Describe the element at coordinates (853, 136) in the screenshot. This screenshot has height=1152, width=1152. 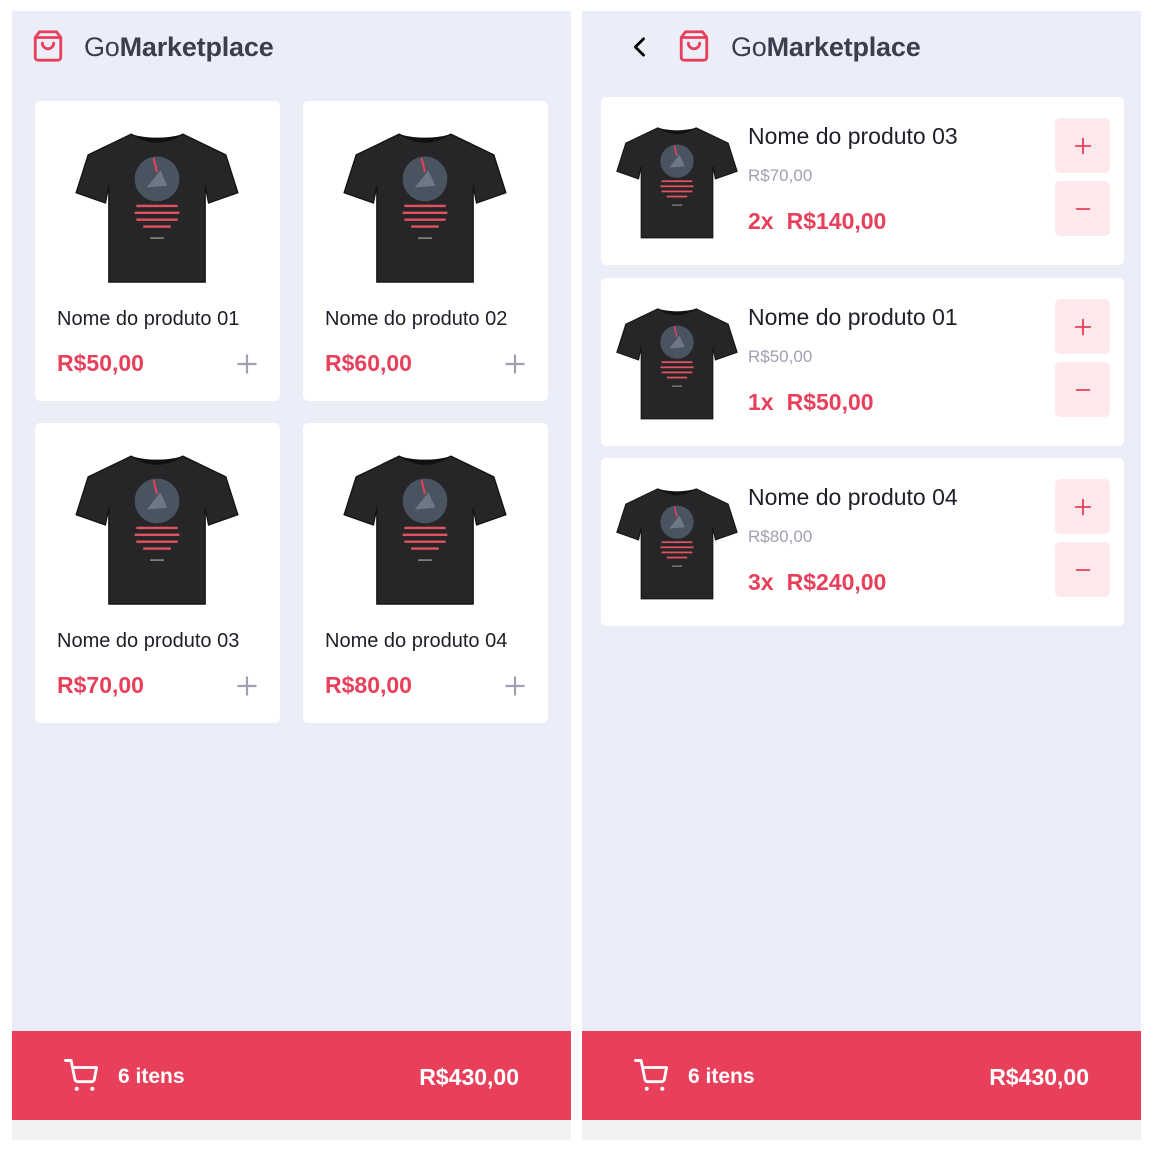
I see `cart-item-name: Nome do produto 03` at that location.